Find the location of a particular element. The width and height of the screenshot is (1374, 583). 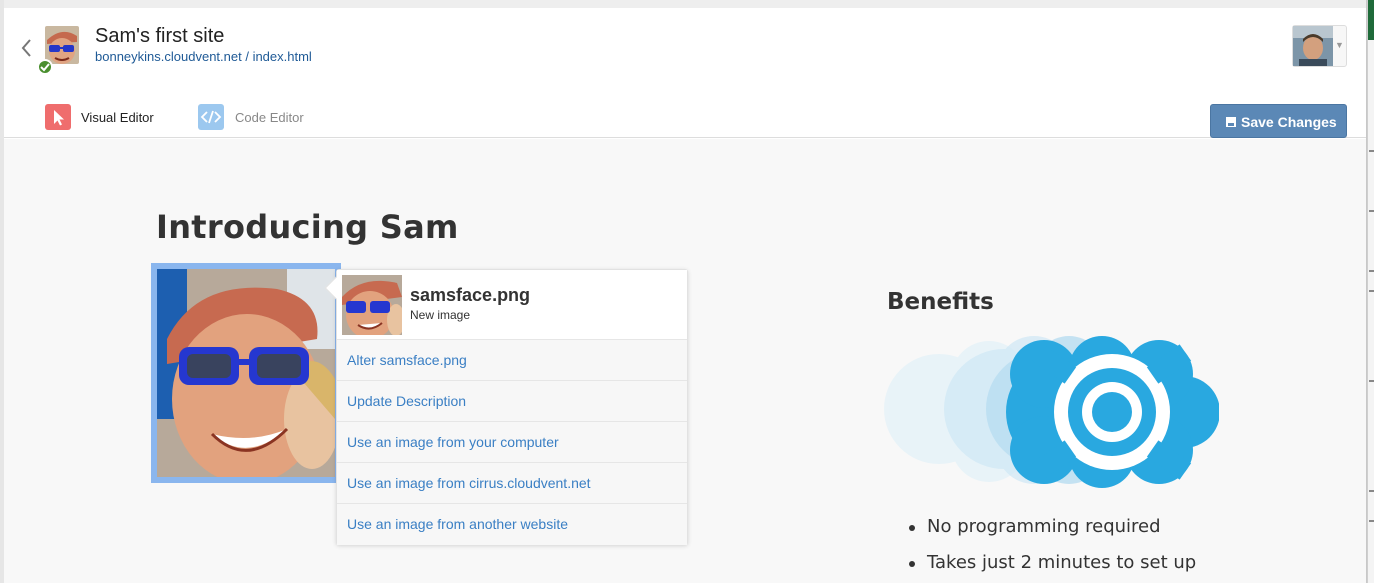

cursor-icon is located at coordinates (58, 117).